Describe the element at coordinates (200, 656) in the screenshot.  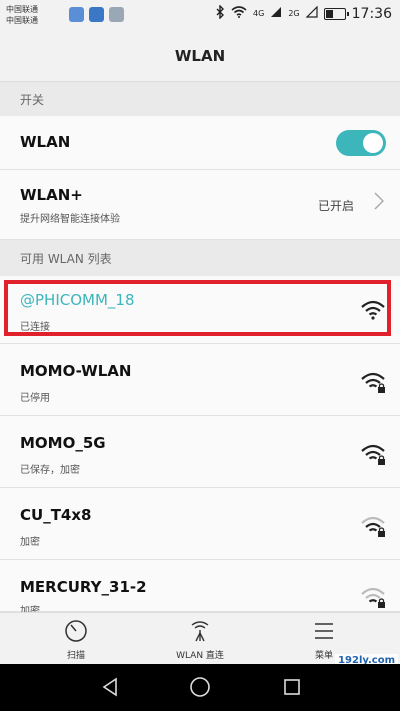
I see `wlan-direct-label: WLAN 直连` at that location.